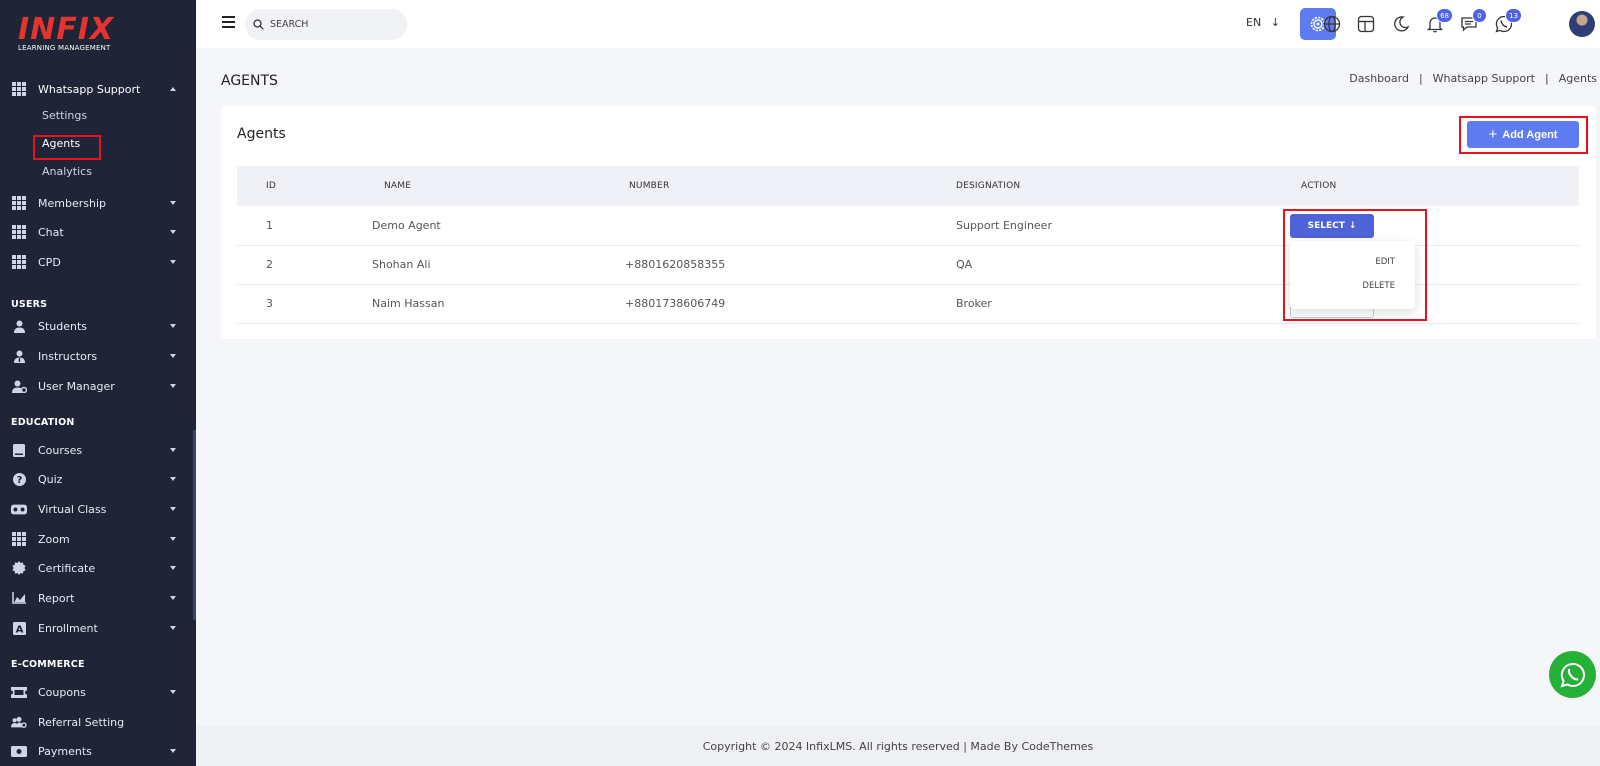  Describe the element at coordinates (62, 692) in the screenshot. I see `sidebar-item-label: Coupons` at that location.